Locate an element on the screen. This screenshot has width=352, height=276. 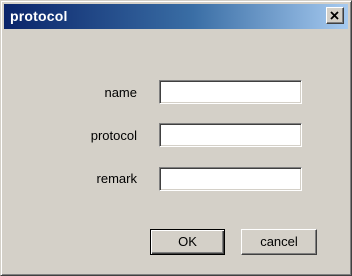
cancel-button: cancel is located at coordinates (279, 242).